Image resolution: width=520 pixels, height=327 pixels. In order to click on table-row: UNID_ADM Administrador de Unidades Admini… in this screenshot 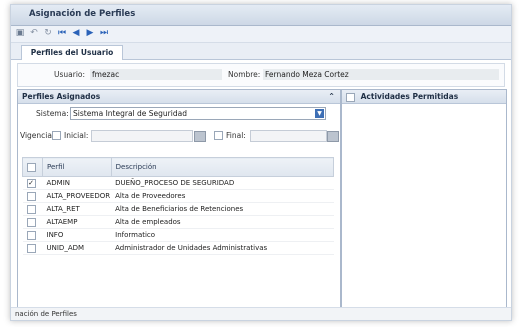, I will do `click(178, 248)`.